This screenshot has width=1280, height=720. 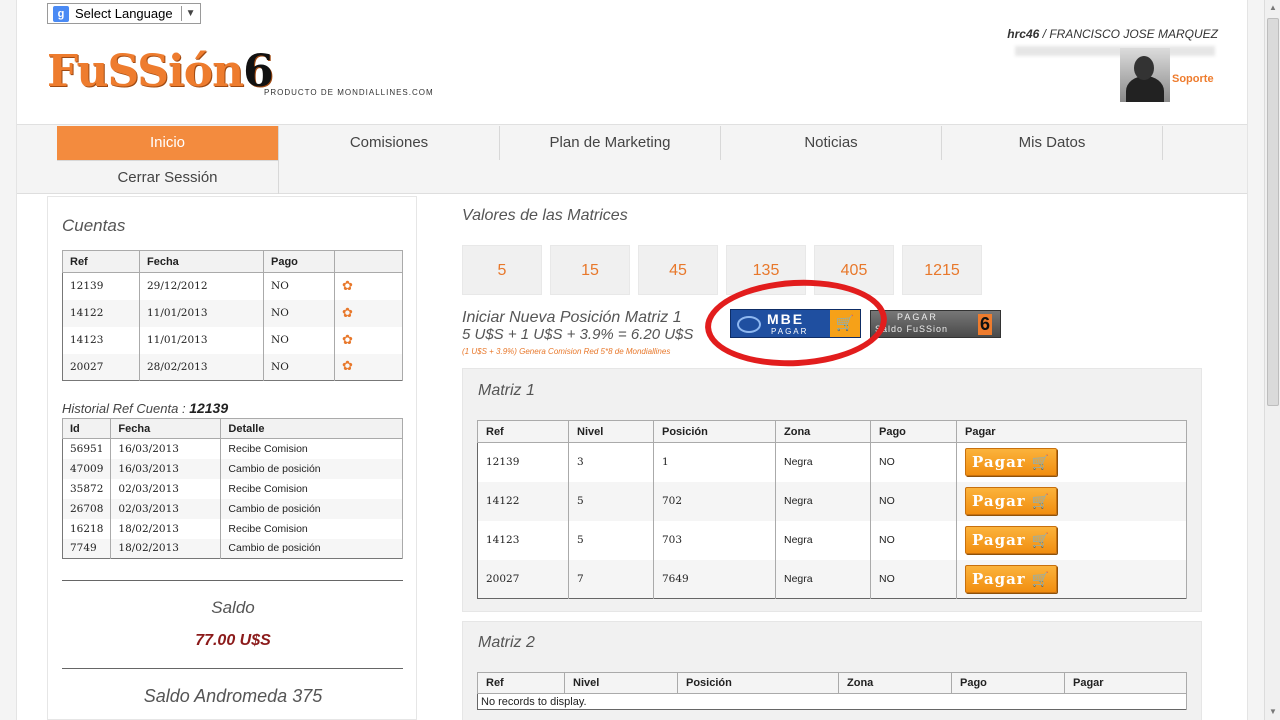 I want to click on language-select: g Select Language ▼, so click(x=124, y=13).